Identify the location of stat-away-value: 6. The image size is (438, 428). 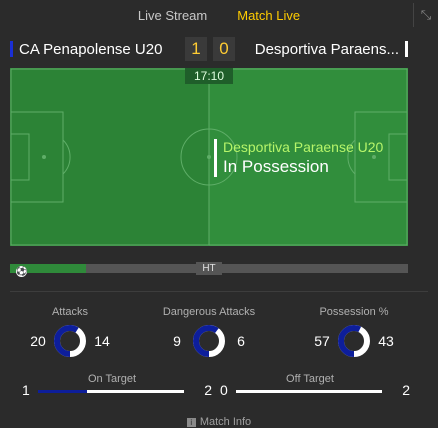
(241, 341).